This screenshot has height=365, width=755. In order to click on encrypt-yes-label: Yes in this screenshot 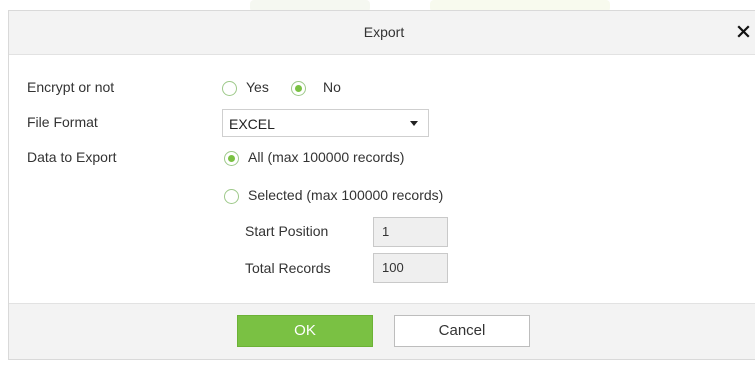, I will do `click(257, 87)`.